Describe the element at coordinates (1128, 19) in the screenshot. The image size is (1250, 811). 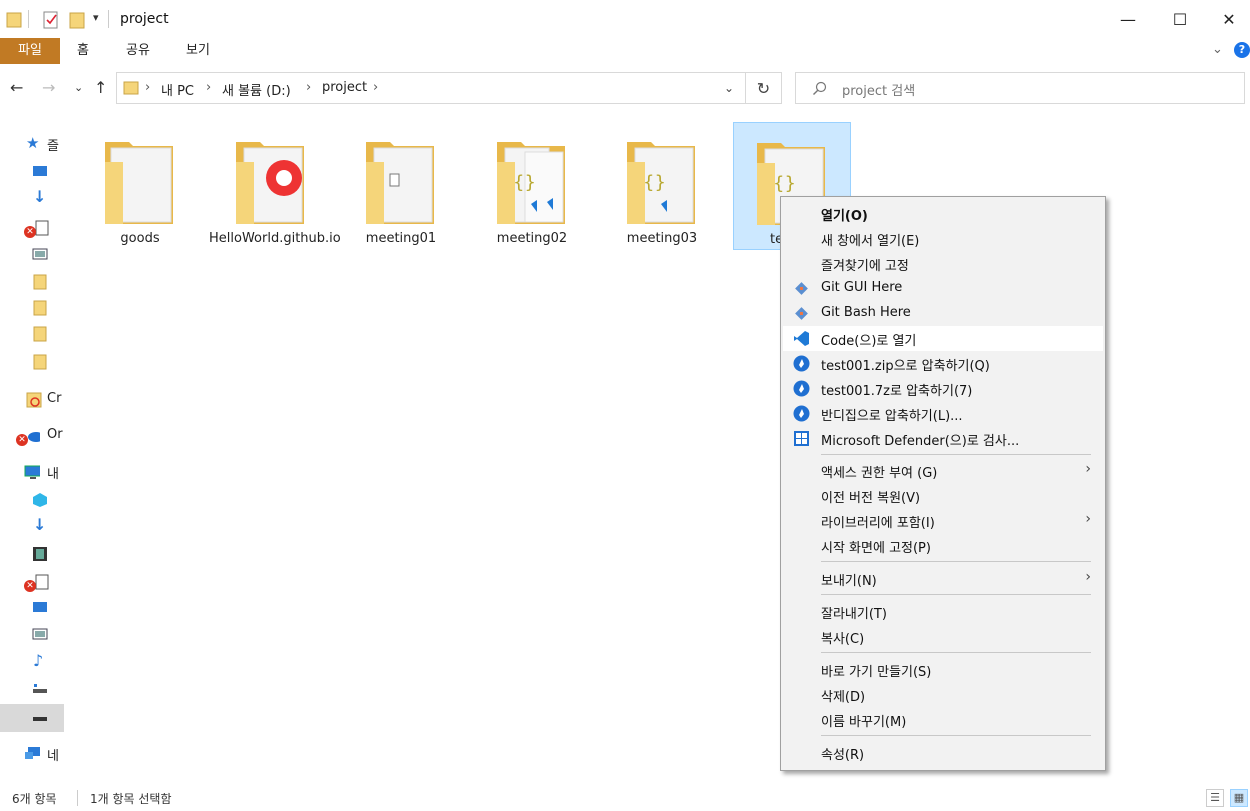
I see `minimize-button: —` at that location.